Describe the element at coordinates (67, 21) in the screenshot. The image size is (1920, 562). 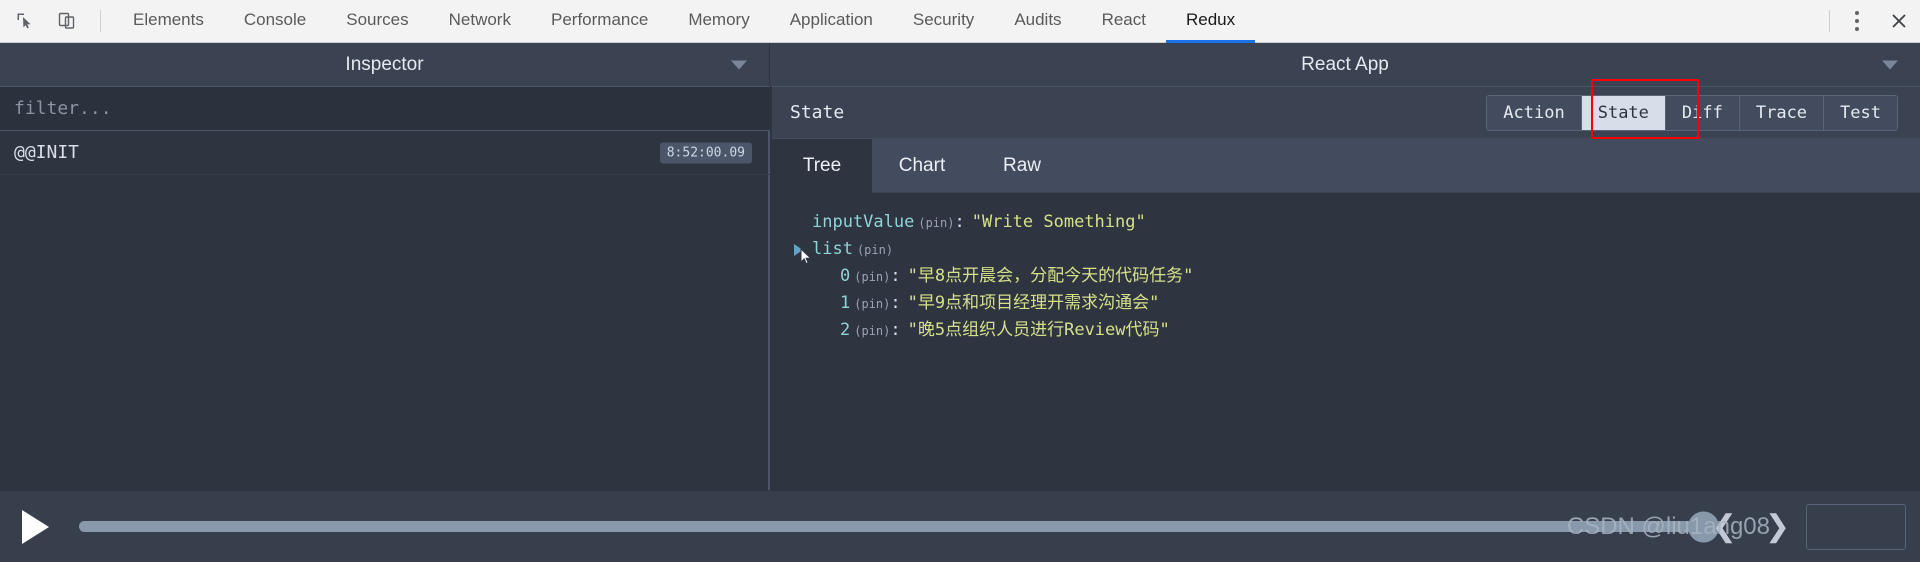
I see `device-toolbar-icon` at that location.